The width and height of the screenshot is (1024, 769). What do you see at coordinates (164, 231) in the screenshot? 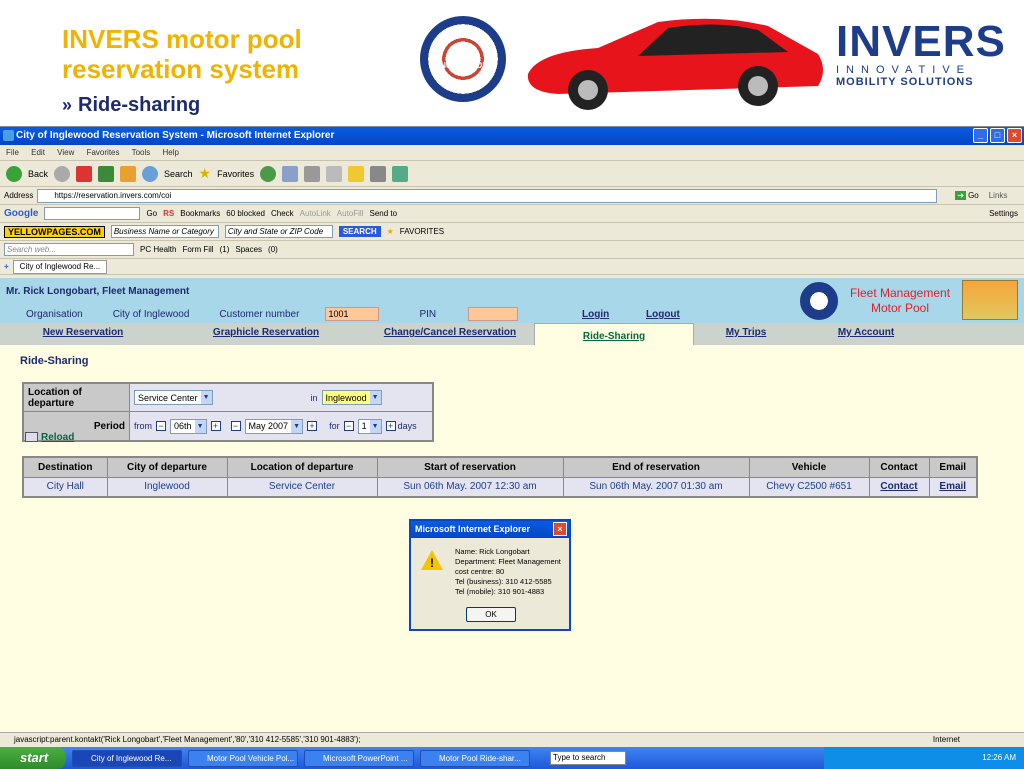
I see `business-input: Business Name or Category` at bounding box center [164, 231].